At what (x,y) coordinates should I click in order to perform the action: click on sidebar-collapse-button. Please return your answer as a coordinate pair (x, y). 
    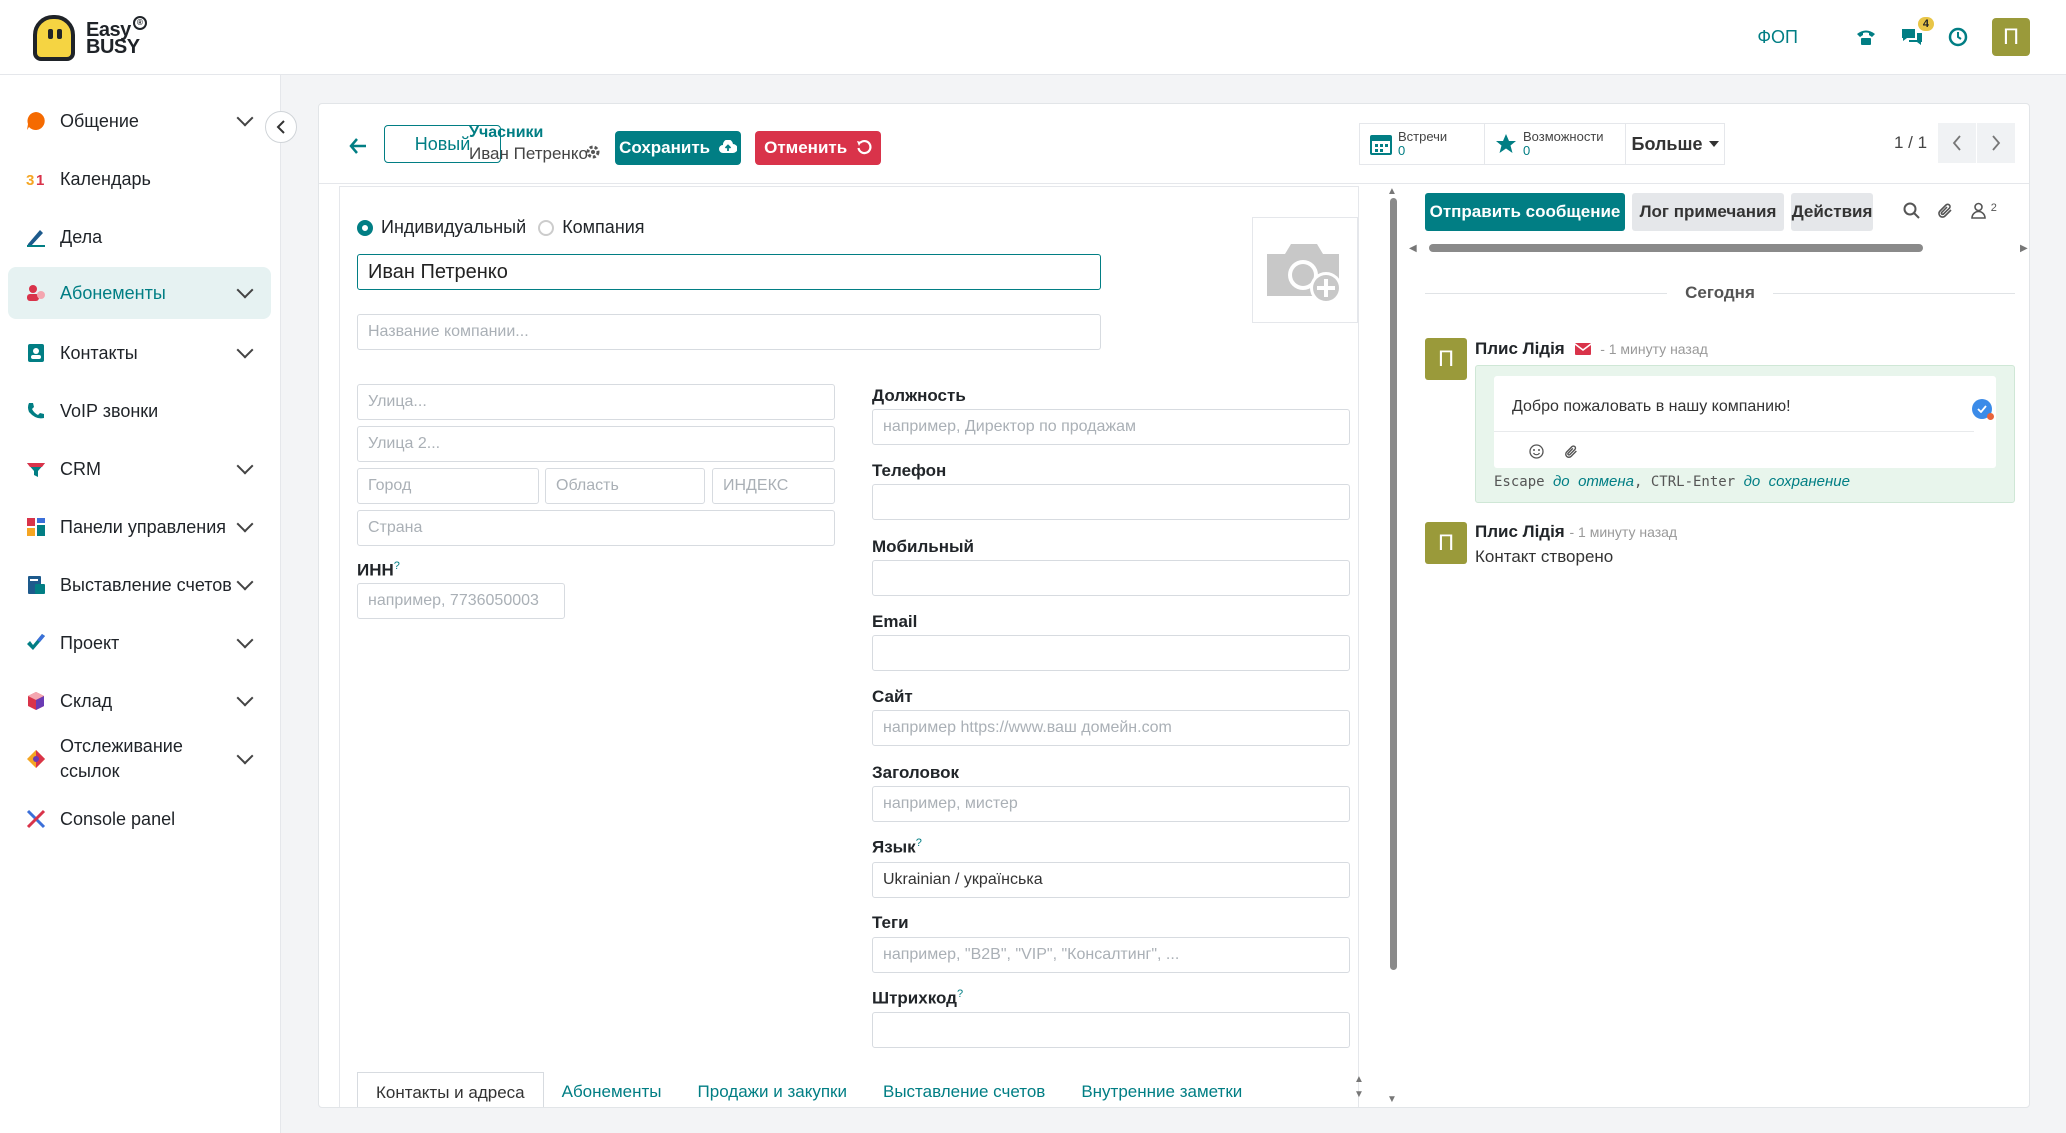
    Looking at the image, I should click on (281, 127).